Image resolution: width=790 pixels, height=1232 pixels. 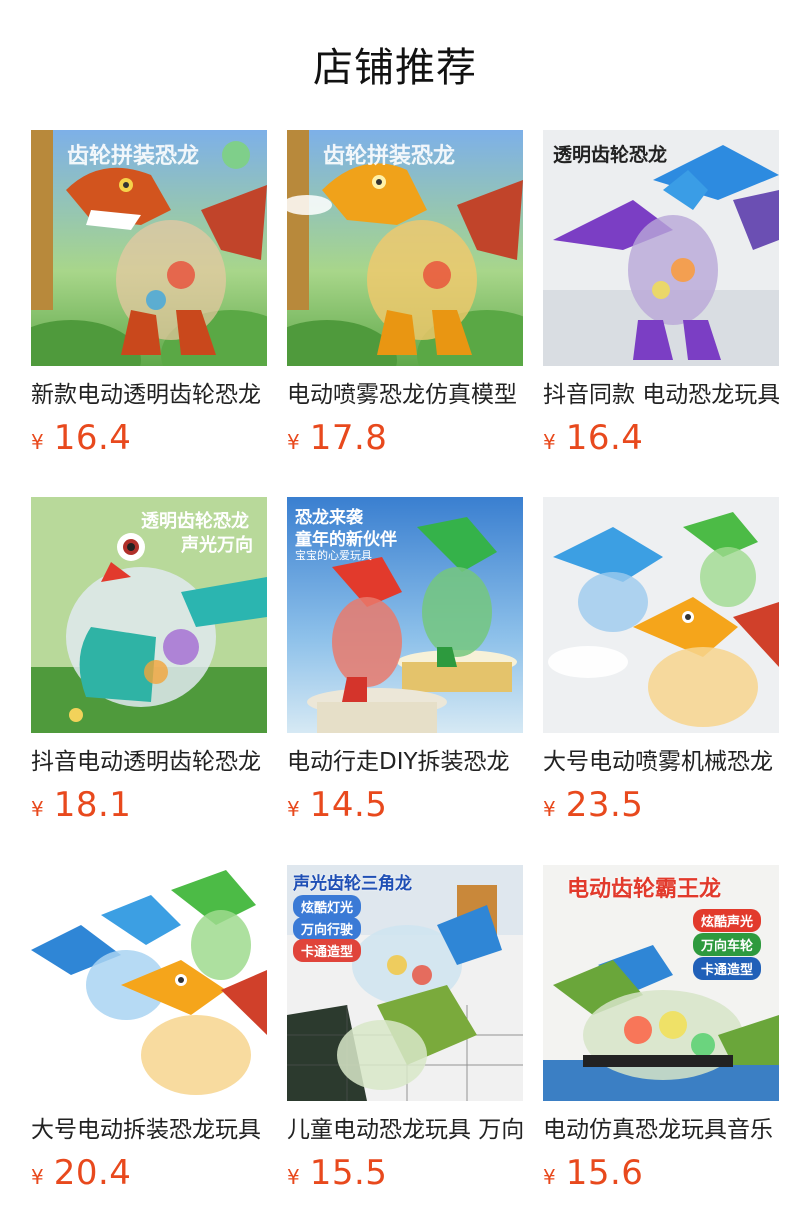 I want to click on product-price: ¥ 23.5, so click(x=661, y=805).